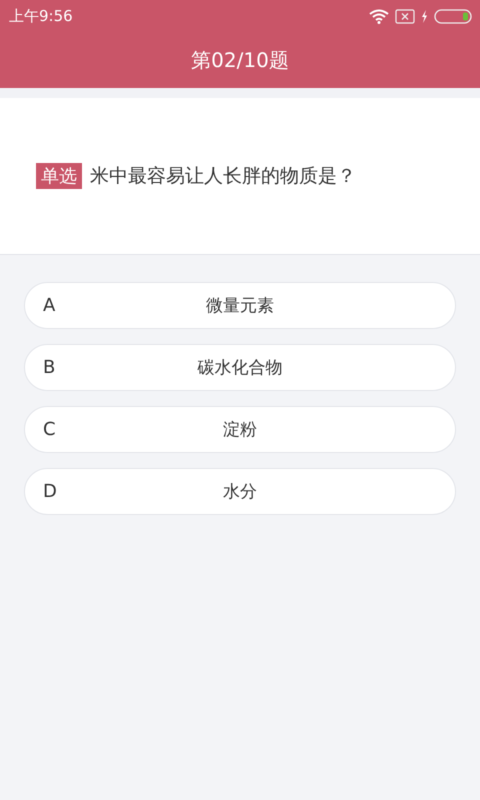 This screenshot has height=800, width=480. Describe the element at coordinates (240, 305) in the screenshot. I see `answer-option: A 微量元素` at that location.